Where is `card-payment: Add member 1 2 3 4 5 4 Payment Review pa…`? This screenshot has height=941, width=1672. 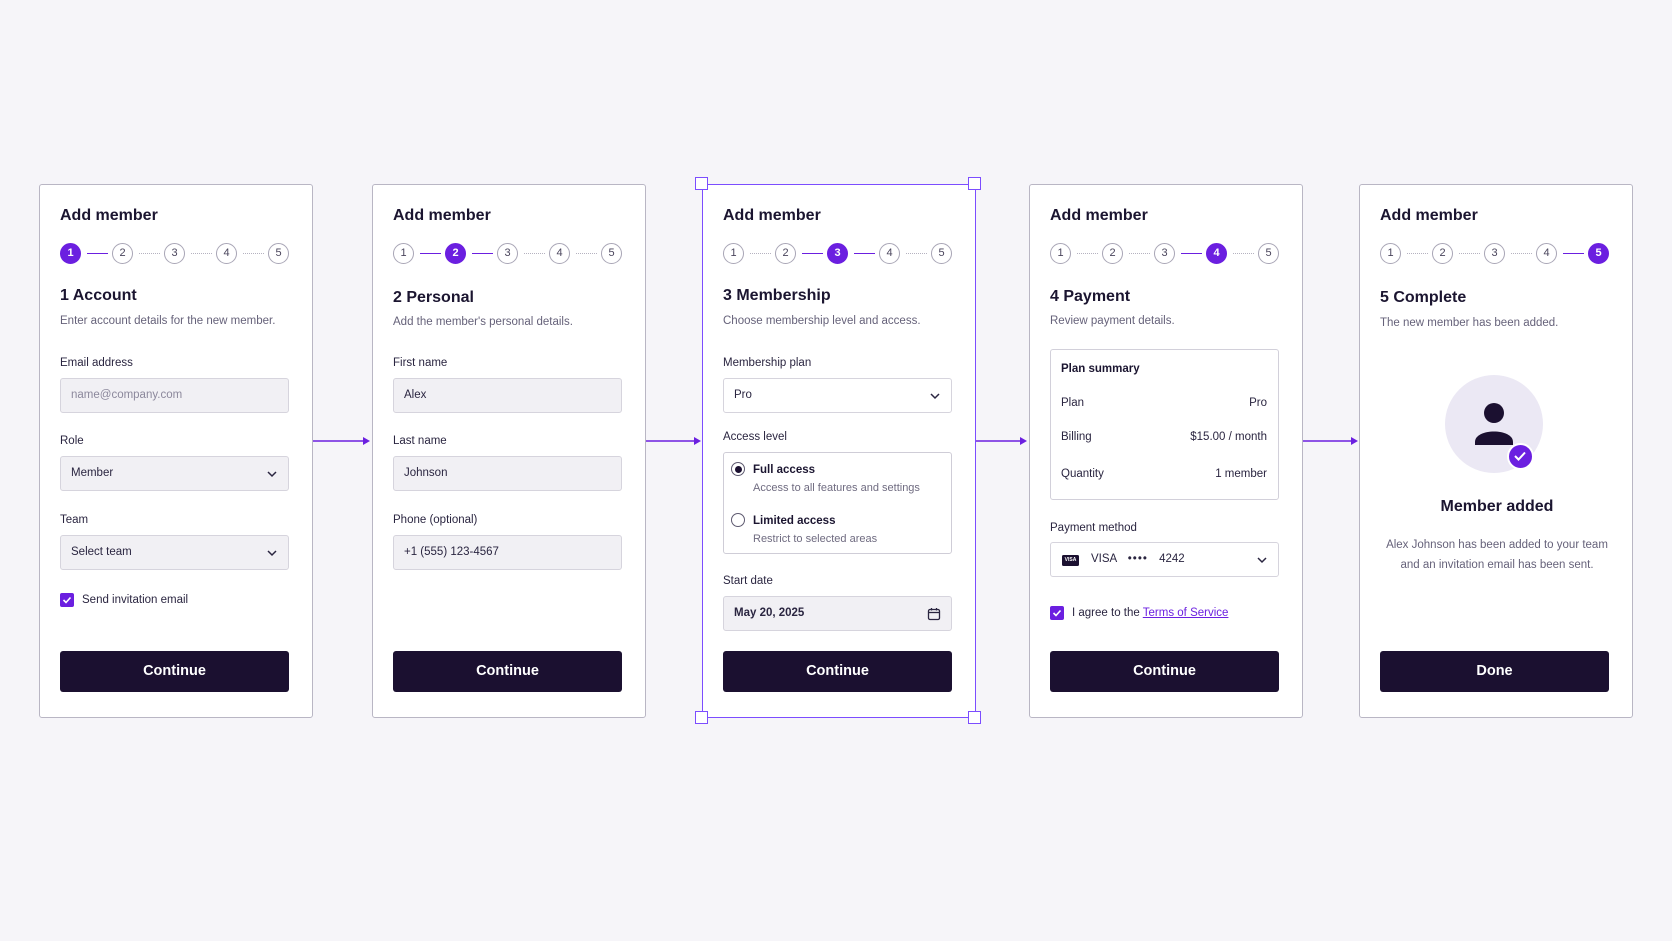 card-payment: Add member 1 2 3 4 5 4 Payment Review pa… is located at coordinates (1166, 451).